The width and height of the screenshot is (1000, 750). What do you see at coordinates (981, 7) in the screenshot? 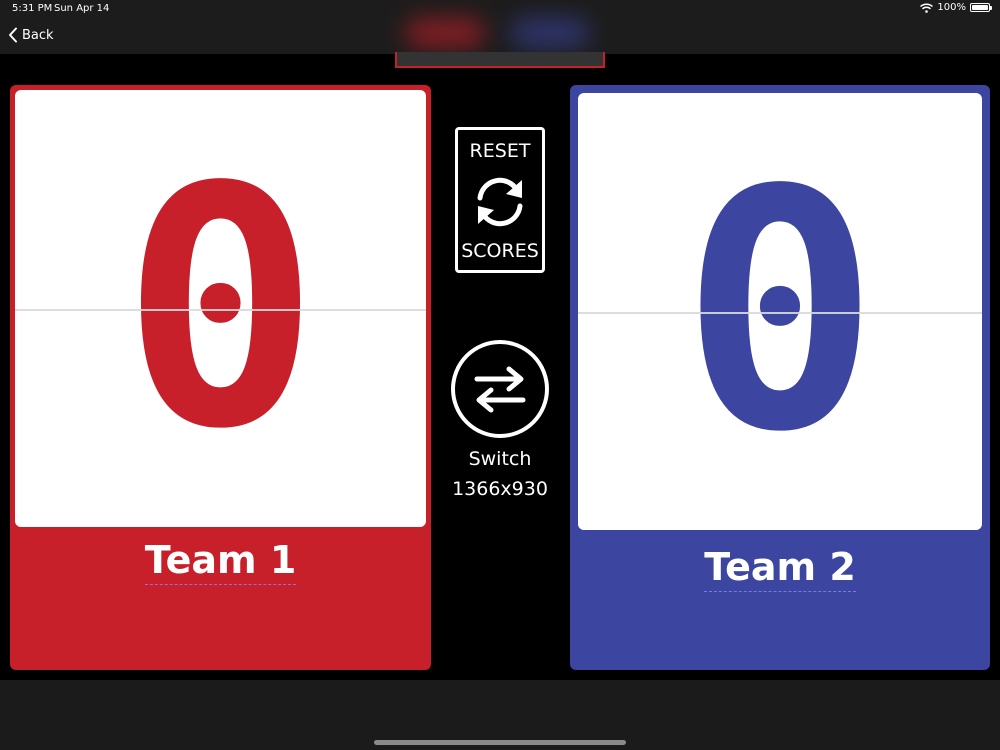
I see `battery-icon` at bounding box center [981, 7].